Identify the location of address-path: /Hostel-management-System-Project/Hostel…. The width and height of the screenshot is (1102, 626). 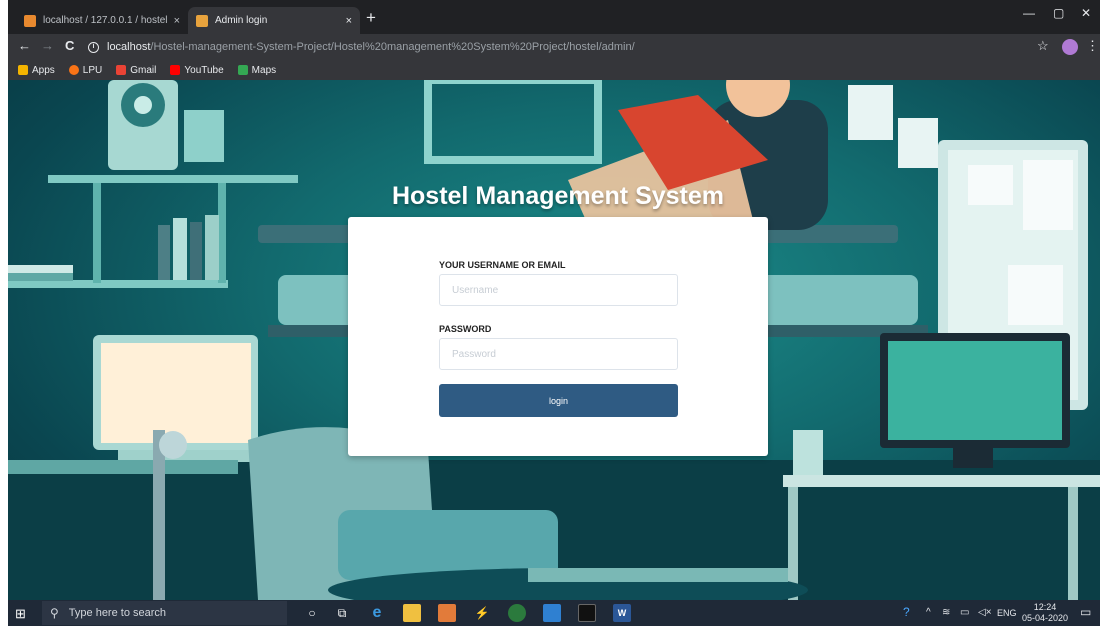
(392, 47).